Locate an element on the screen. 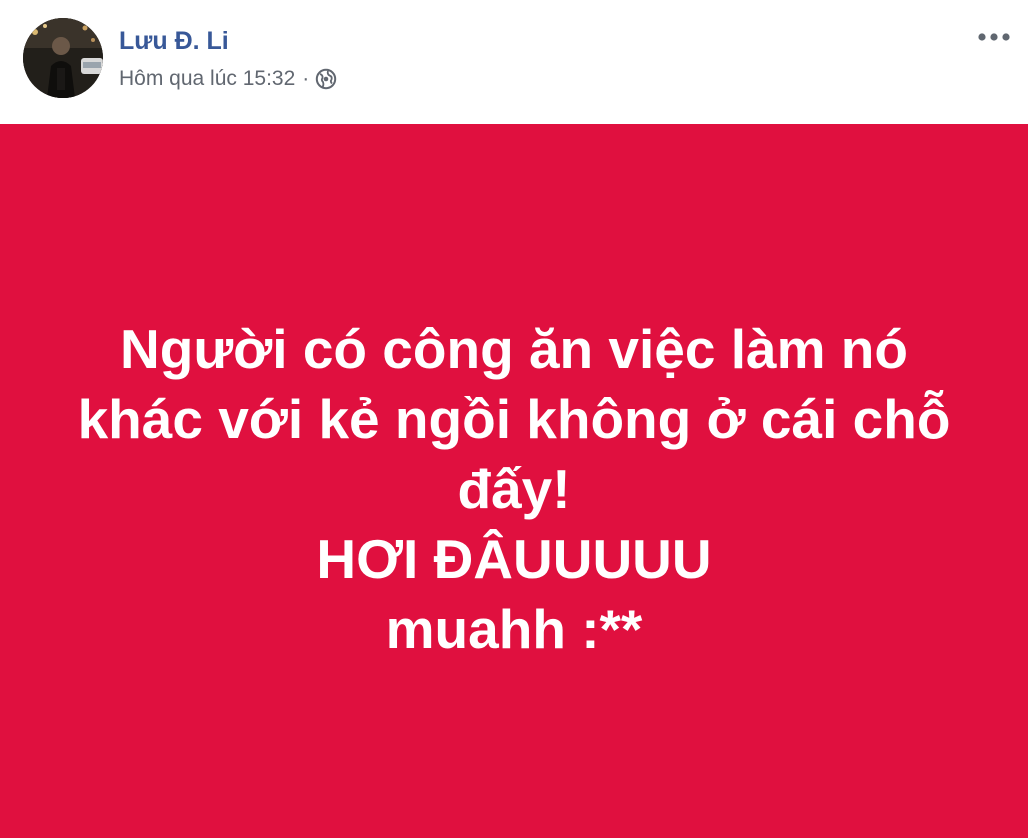 This screenshot has width=1028, height=838. more-options-button is located at coordinates (994, 37).